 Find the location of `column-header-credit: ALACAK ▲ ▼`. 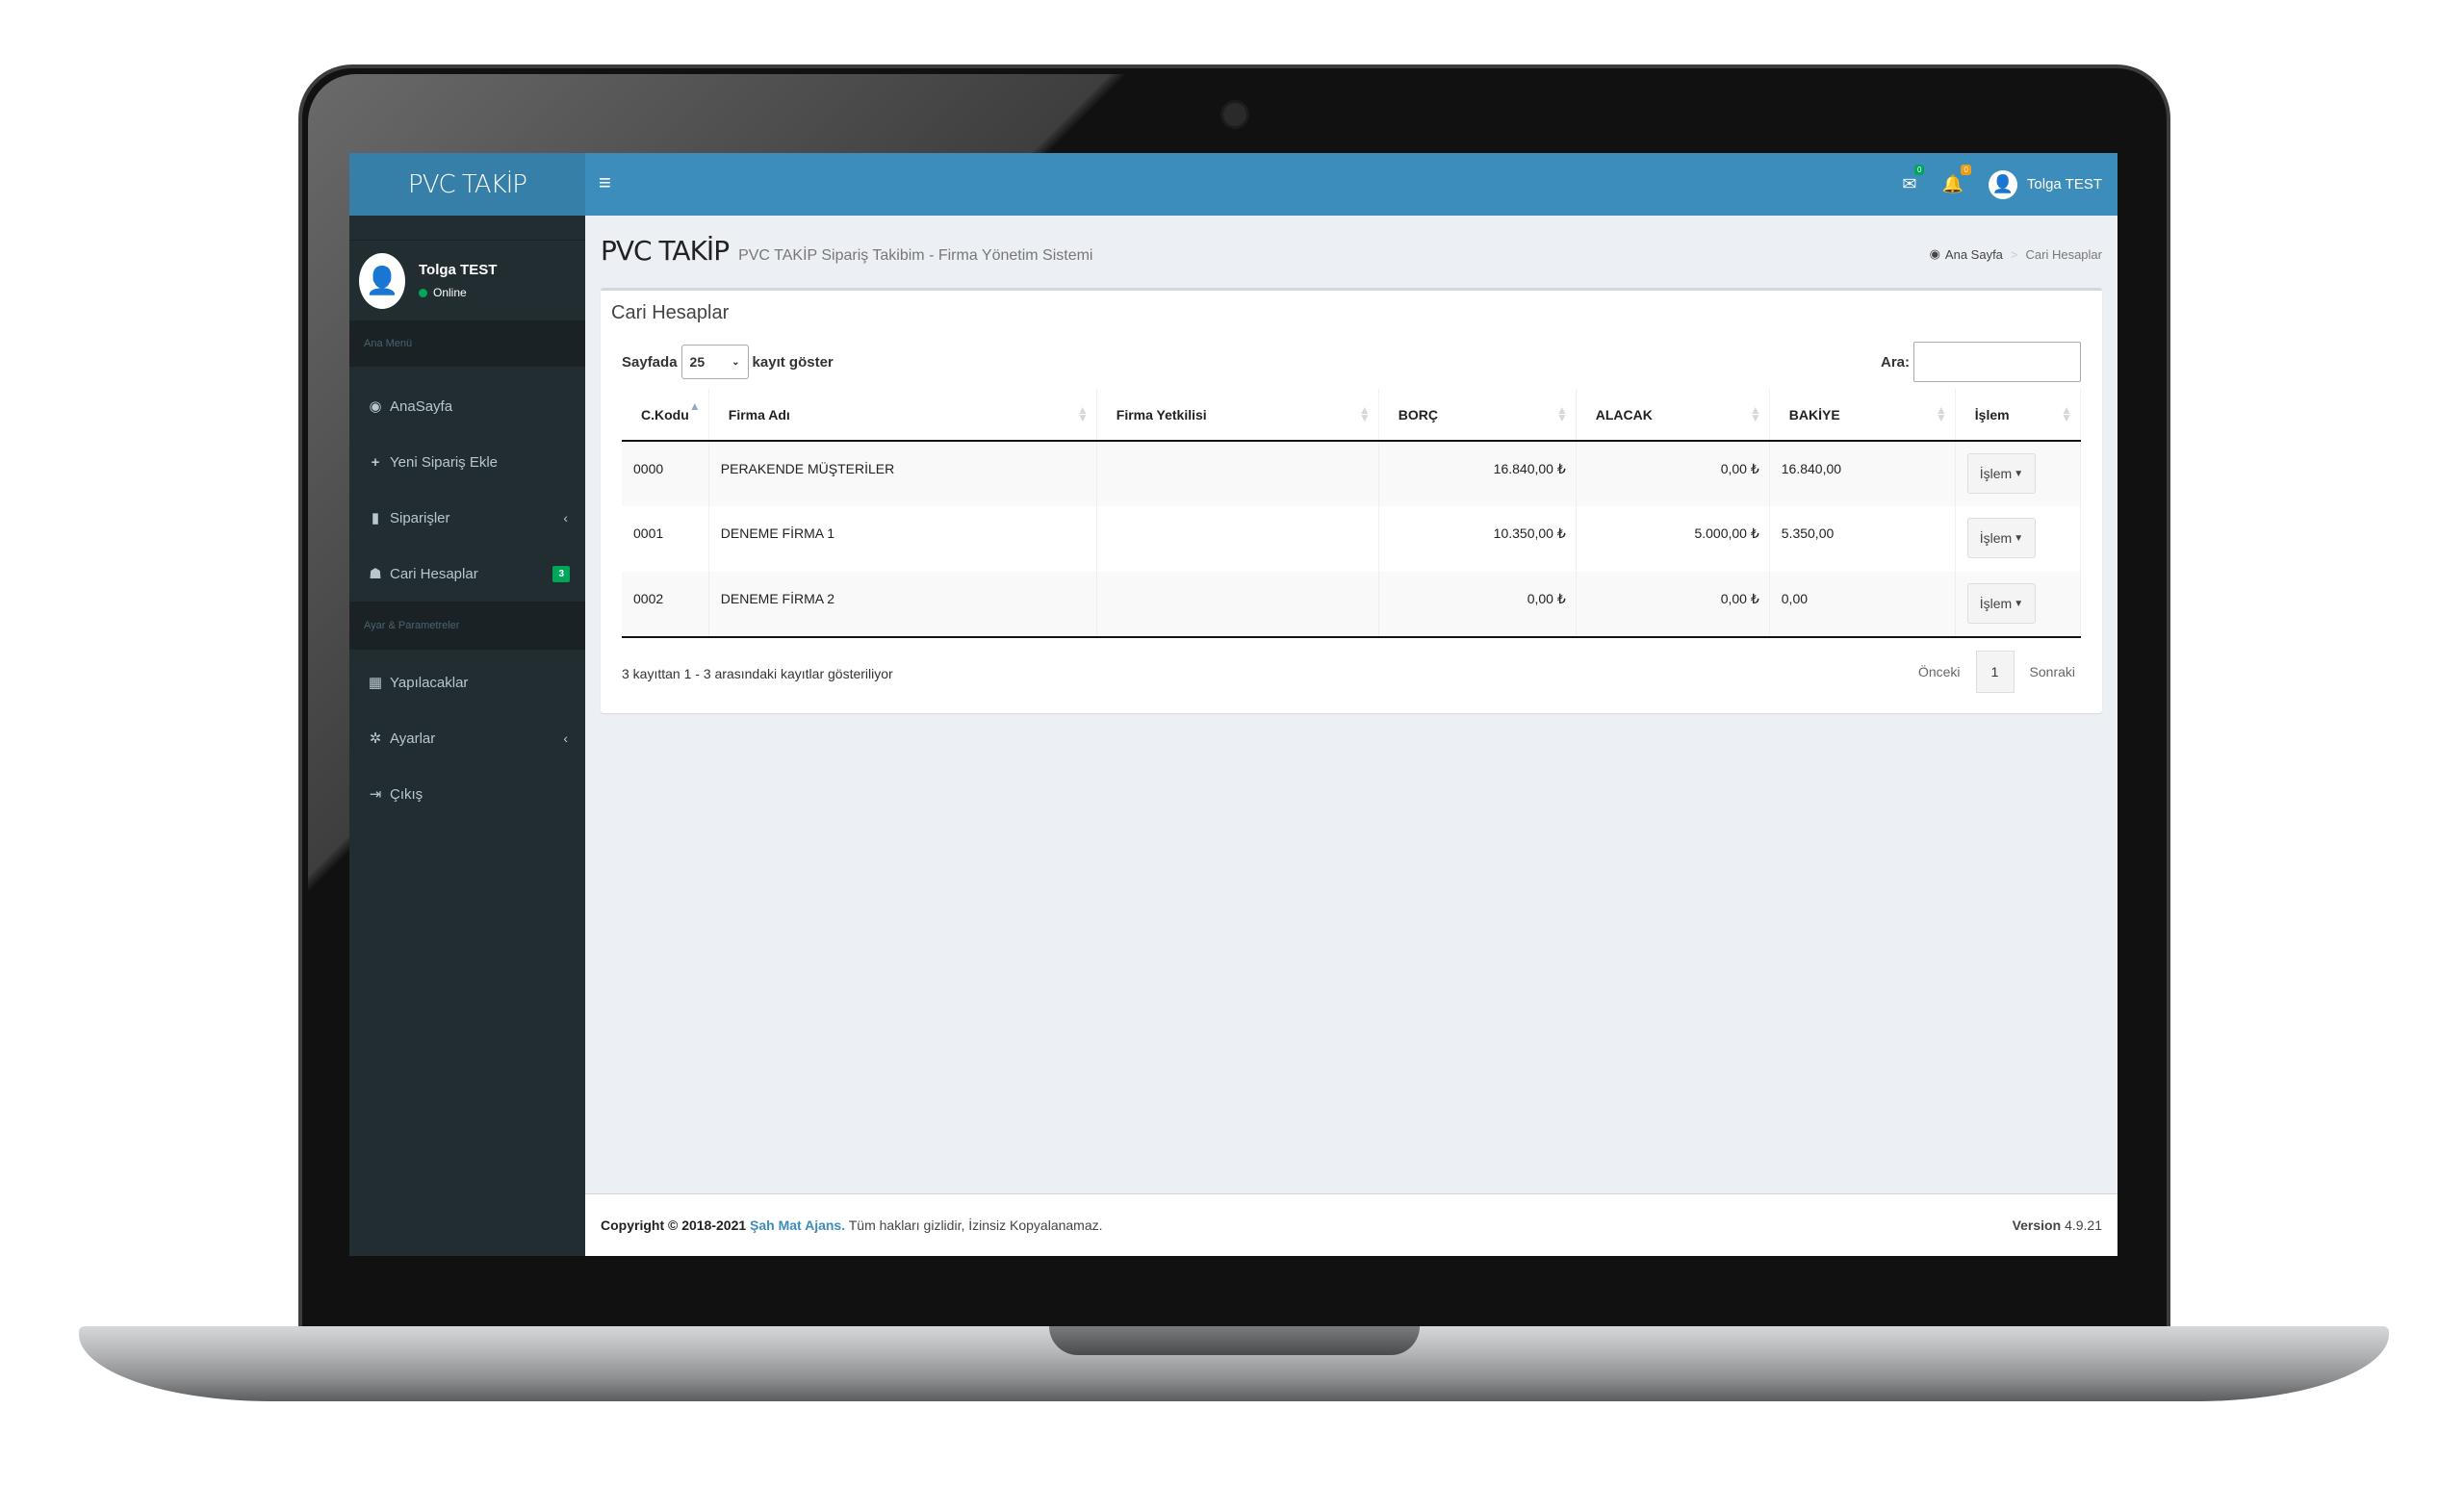

column-header-credit: ALACAK ▲ ▼ is located at coordinates (1673, 415).